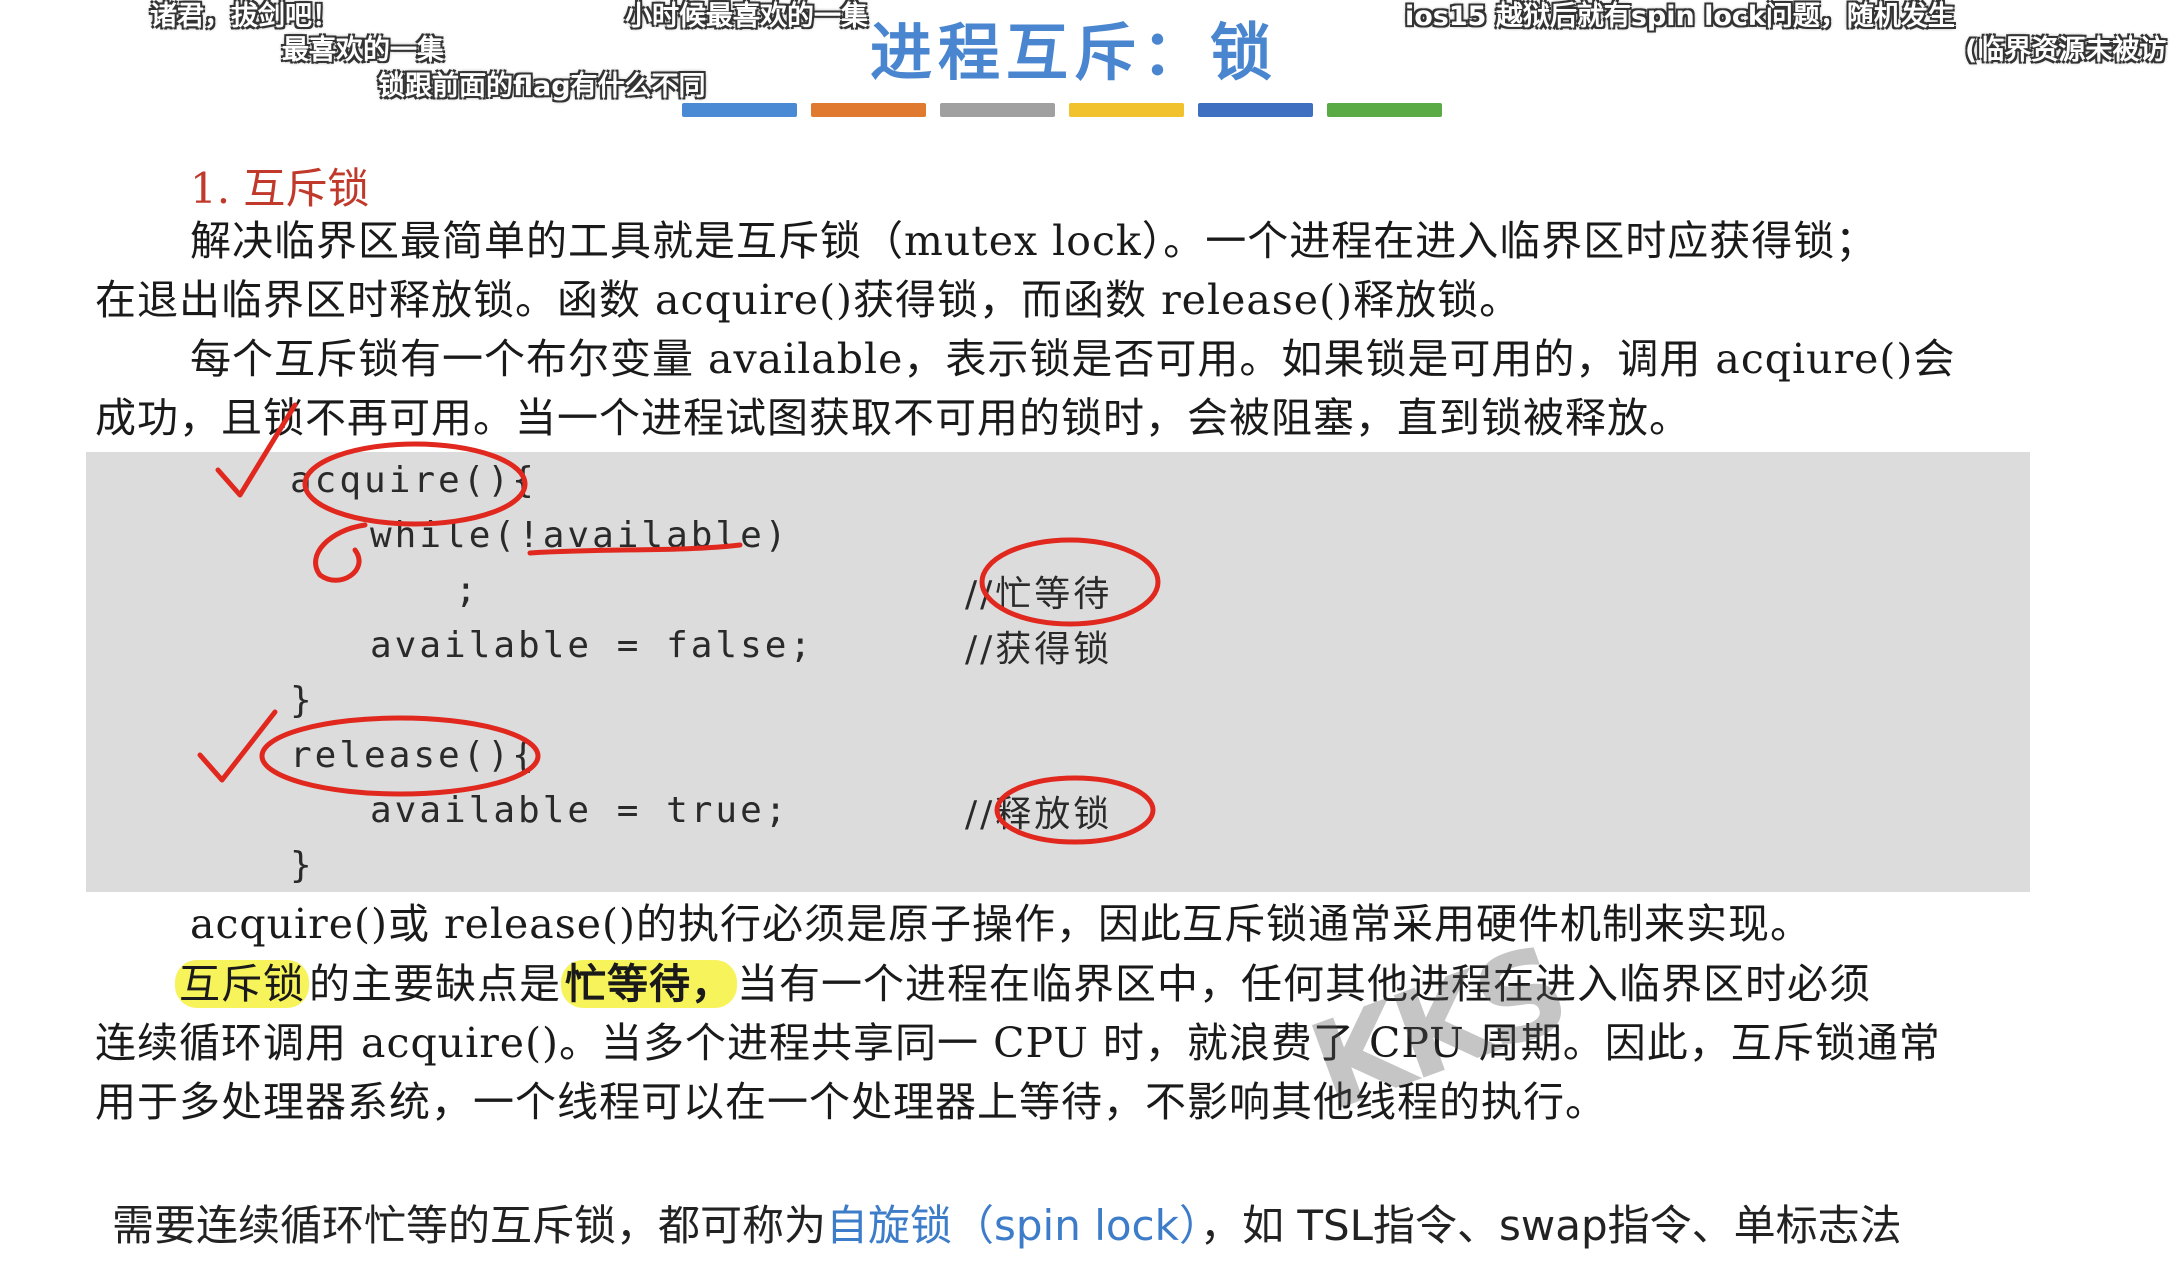 The image size is (2181, 1265). I want to click on highlight-busy-wait: 忙等待，, so click(649, 984).